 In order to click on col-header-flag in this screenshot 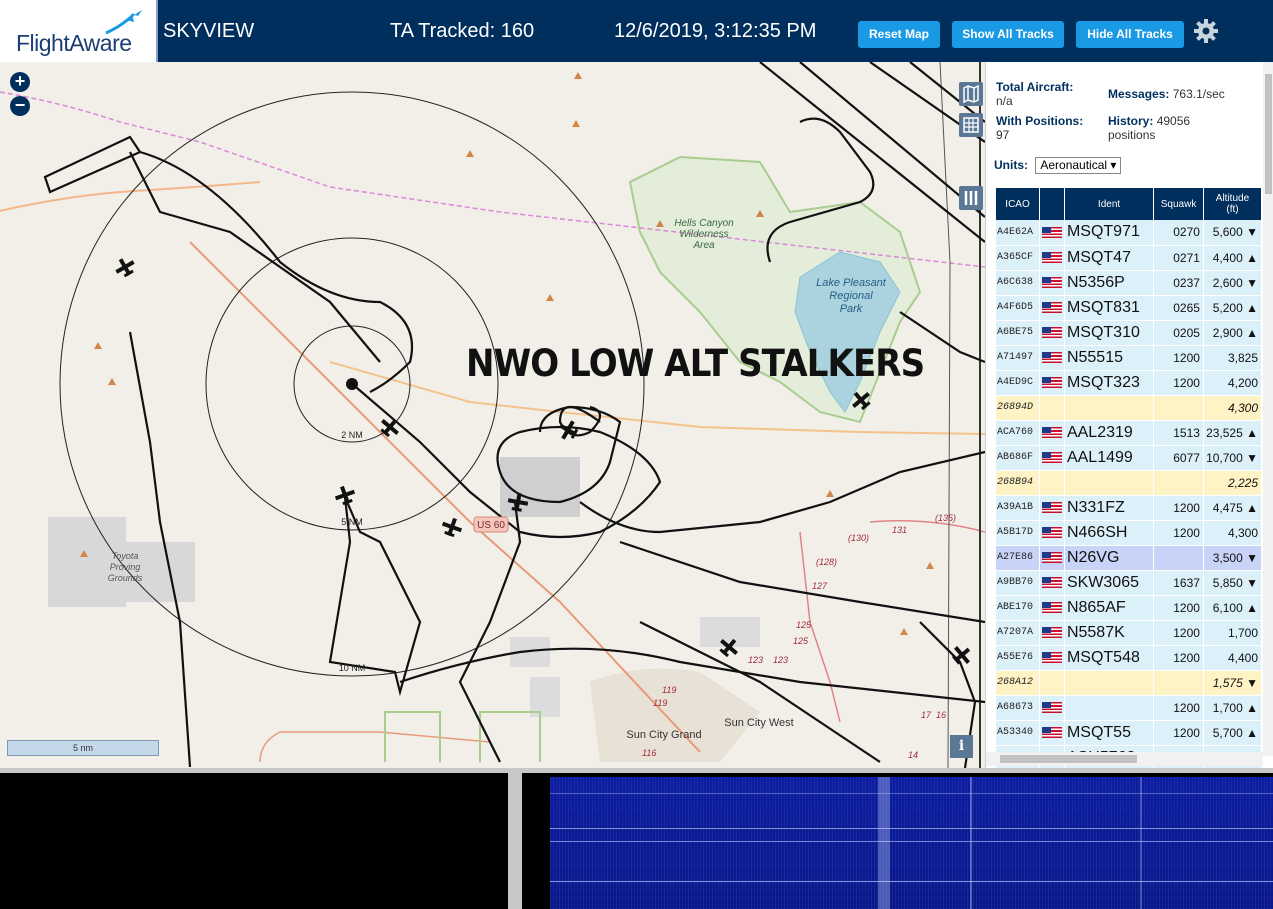, I will do `click(1052, 204)`.